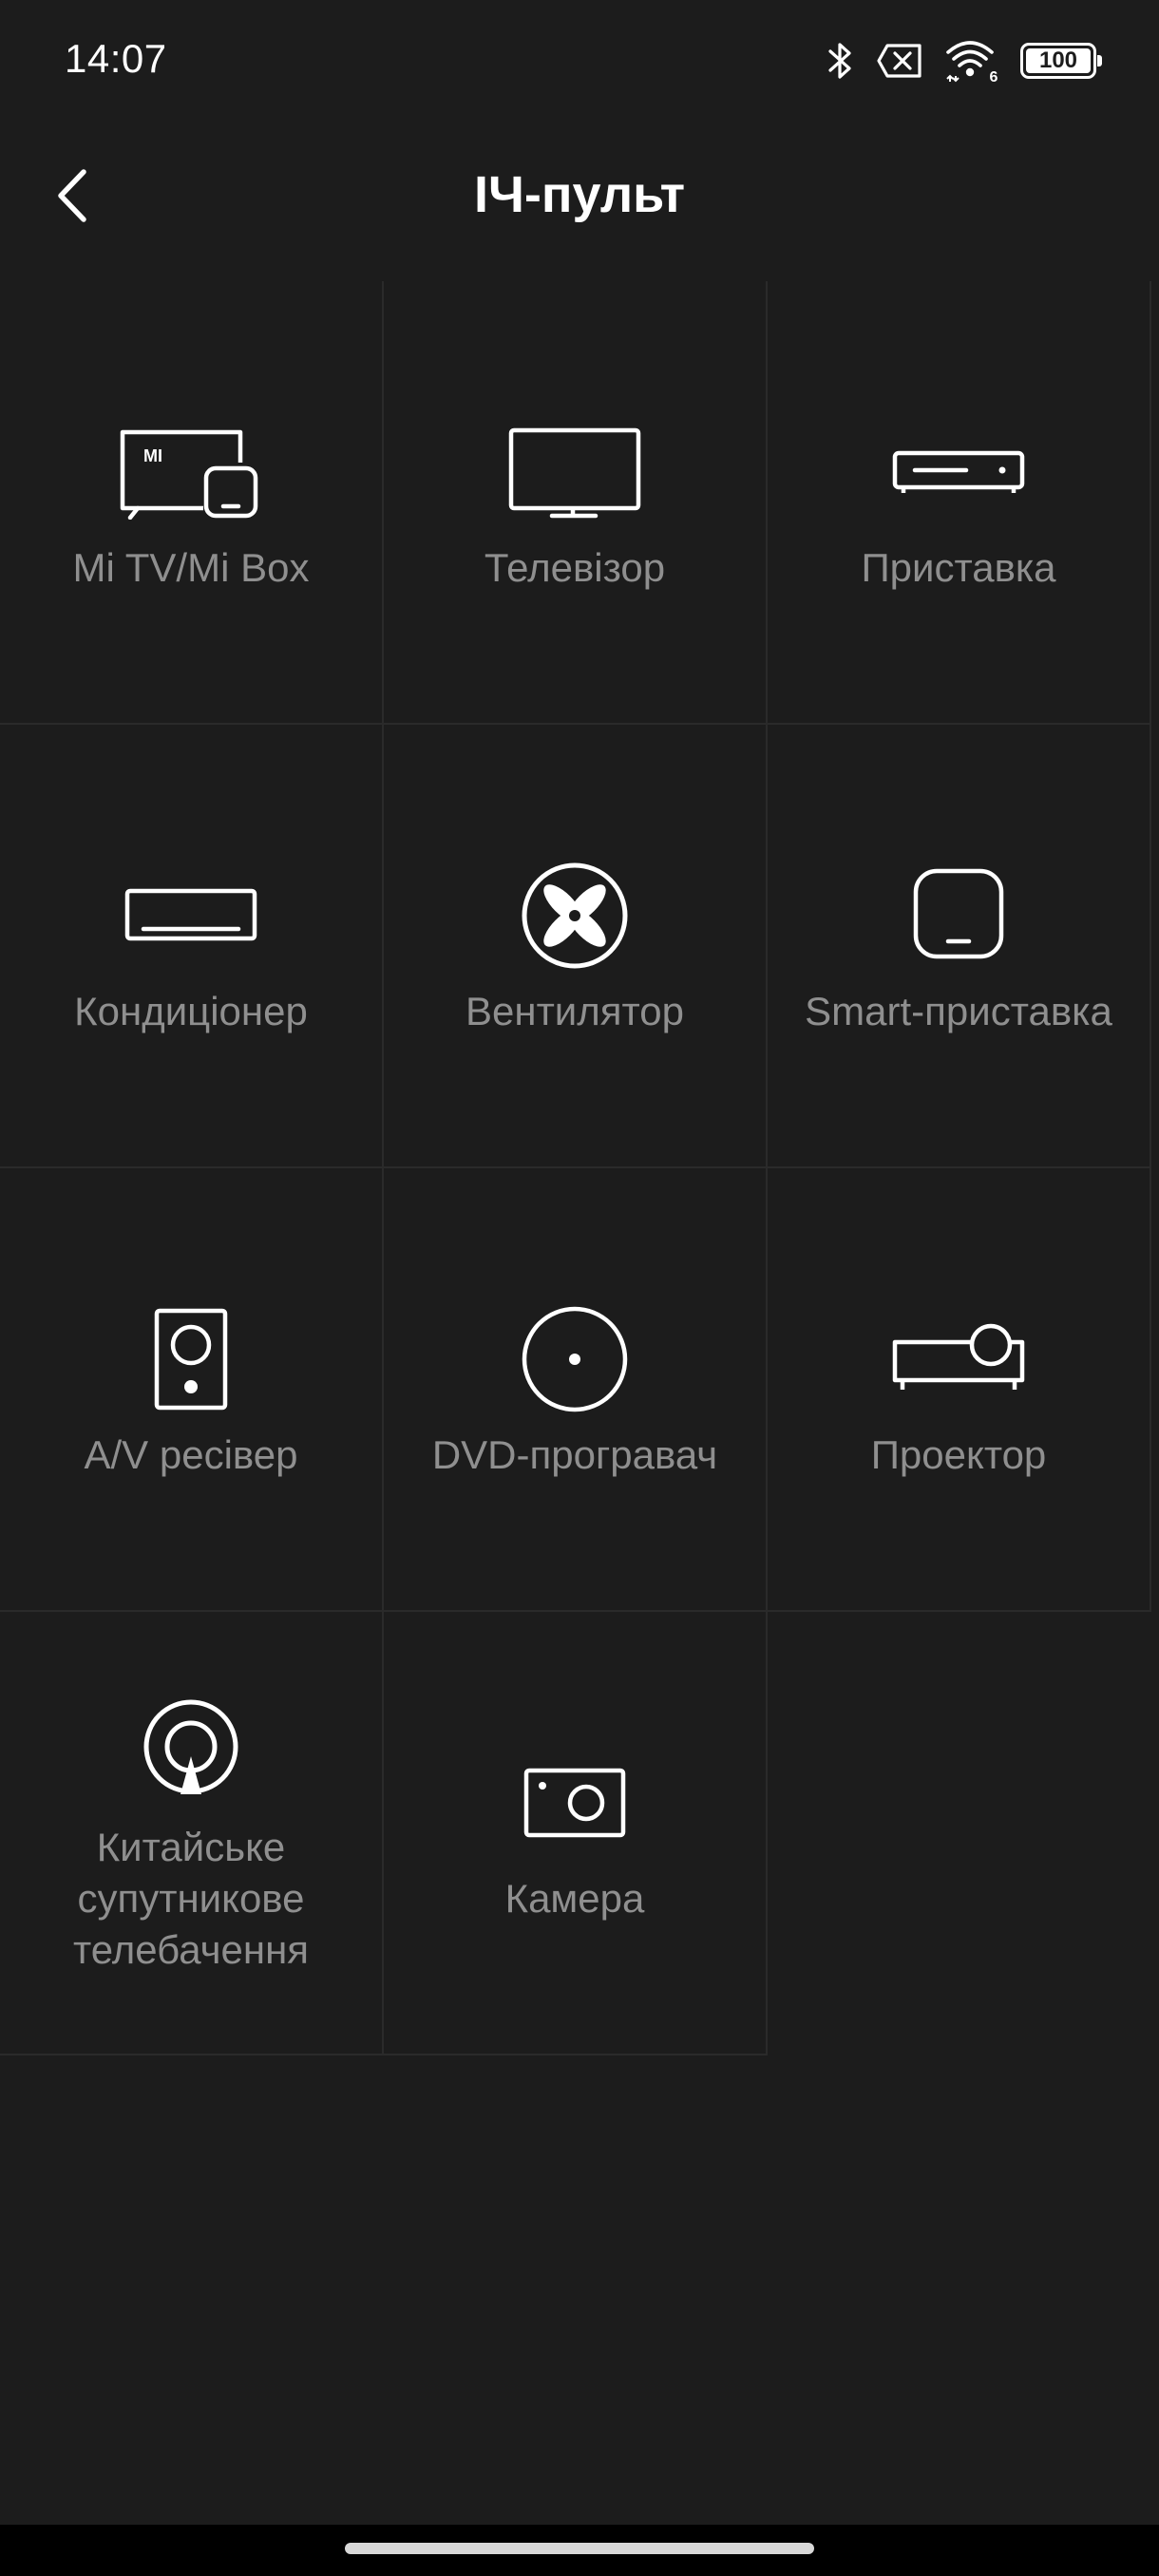 This screenshot has width=1159, height=2576. Describe the element at coordinates (191, 567) in the screenshot. I see `device-label: Mi TV/Mi Box` at that location.